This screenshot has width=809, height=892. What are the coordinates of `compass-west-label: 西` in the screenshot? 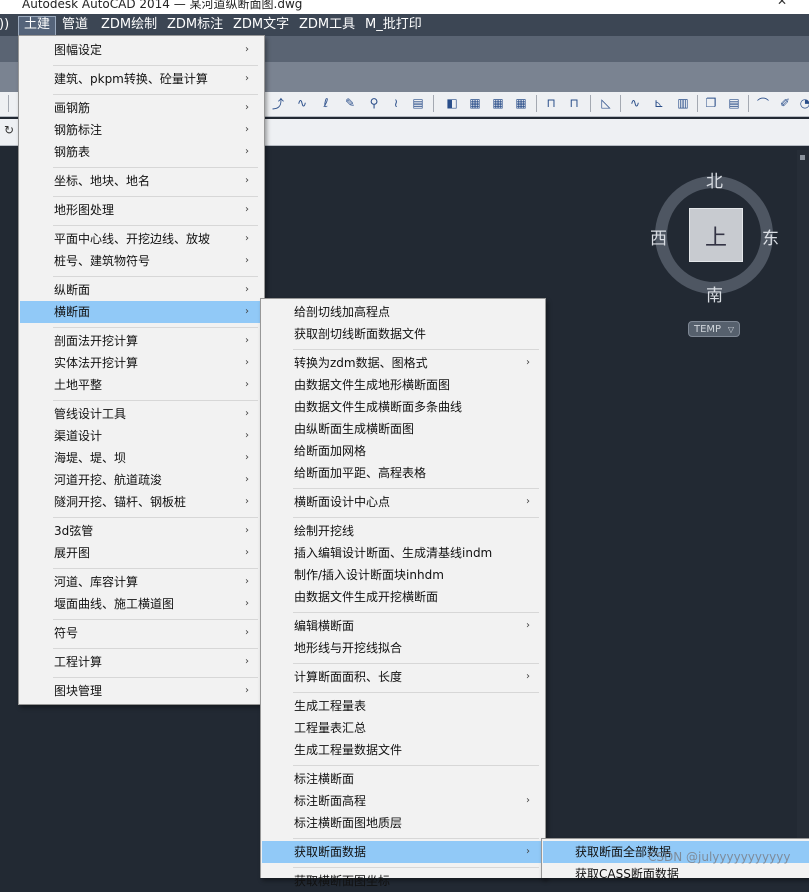 It's located at (658, 236).